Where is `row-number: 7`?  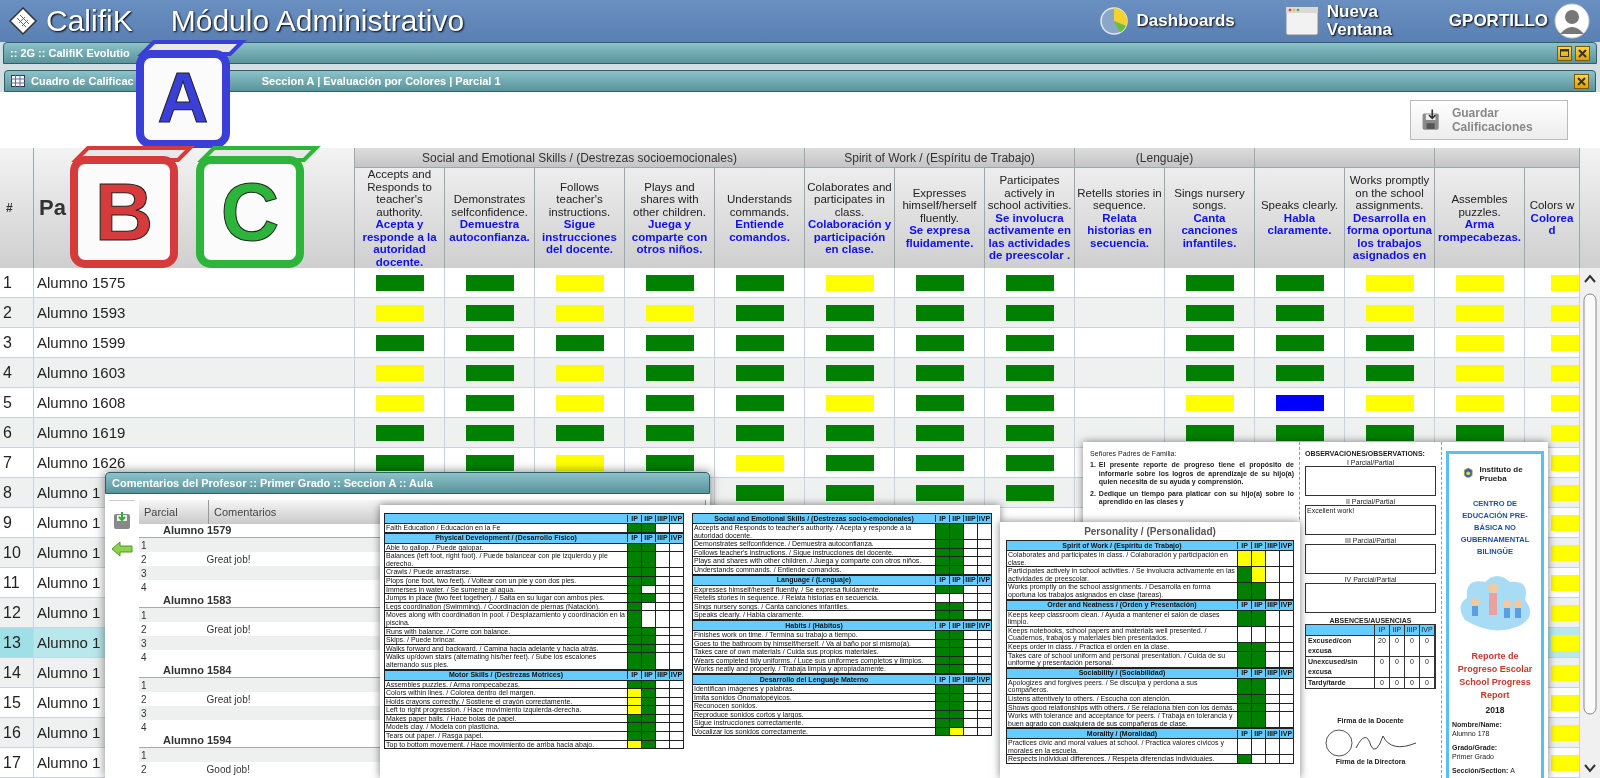 row-number: 7 is located at coordinates (17, 462).